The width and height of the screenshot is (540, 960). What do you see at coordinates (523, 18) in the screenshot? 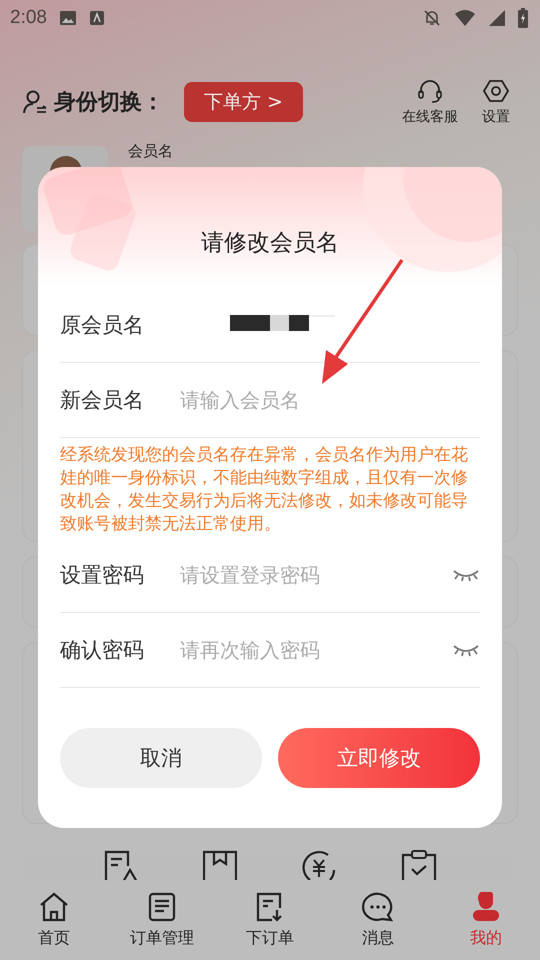
I see `battery-icon` at bounding box center [523, 18].